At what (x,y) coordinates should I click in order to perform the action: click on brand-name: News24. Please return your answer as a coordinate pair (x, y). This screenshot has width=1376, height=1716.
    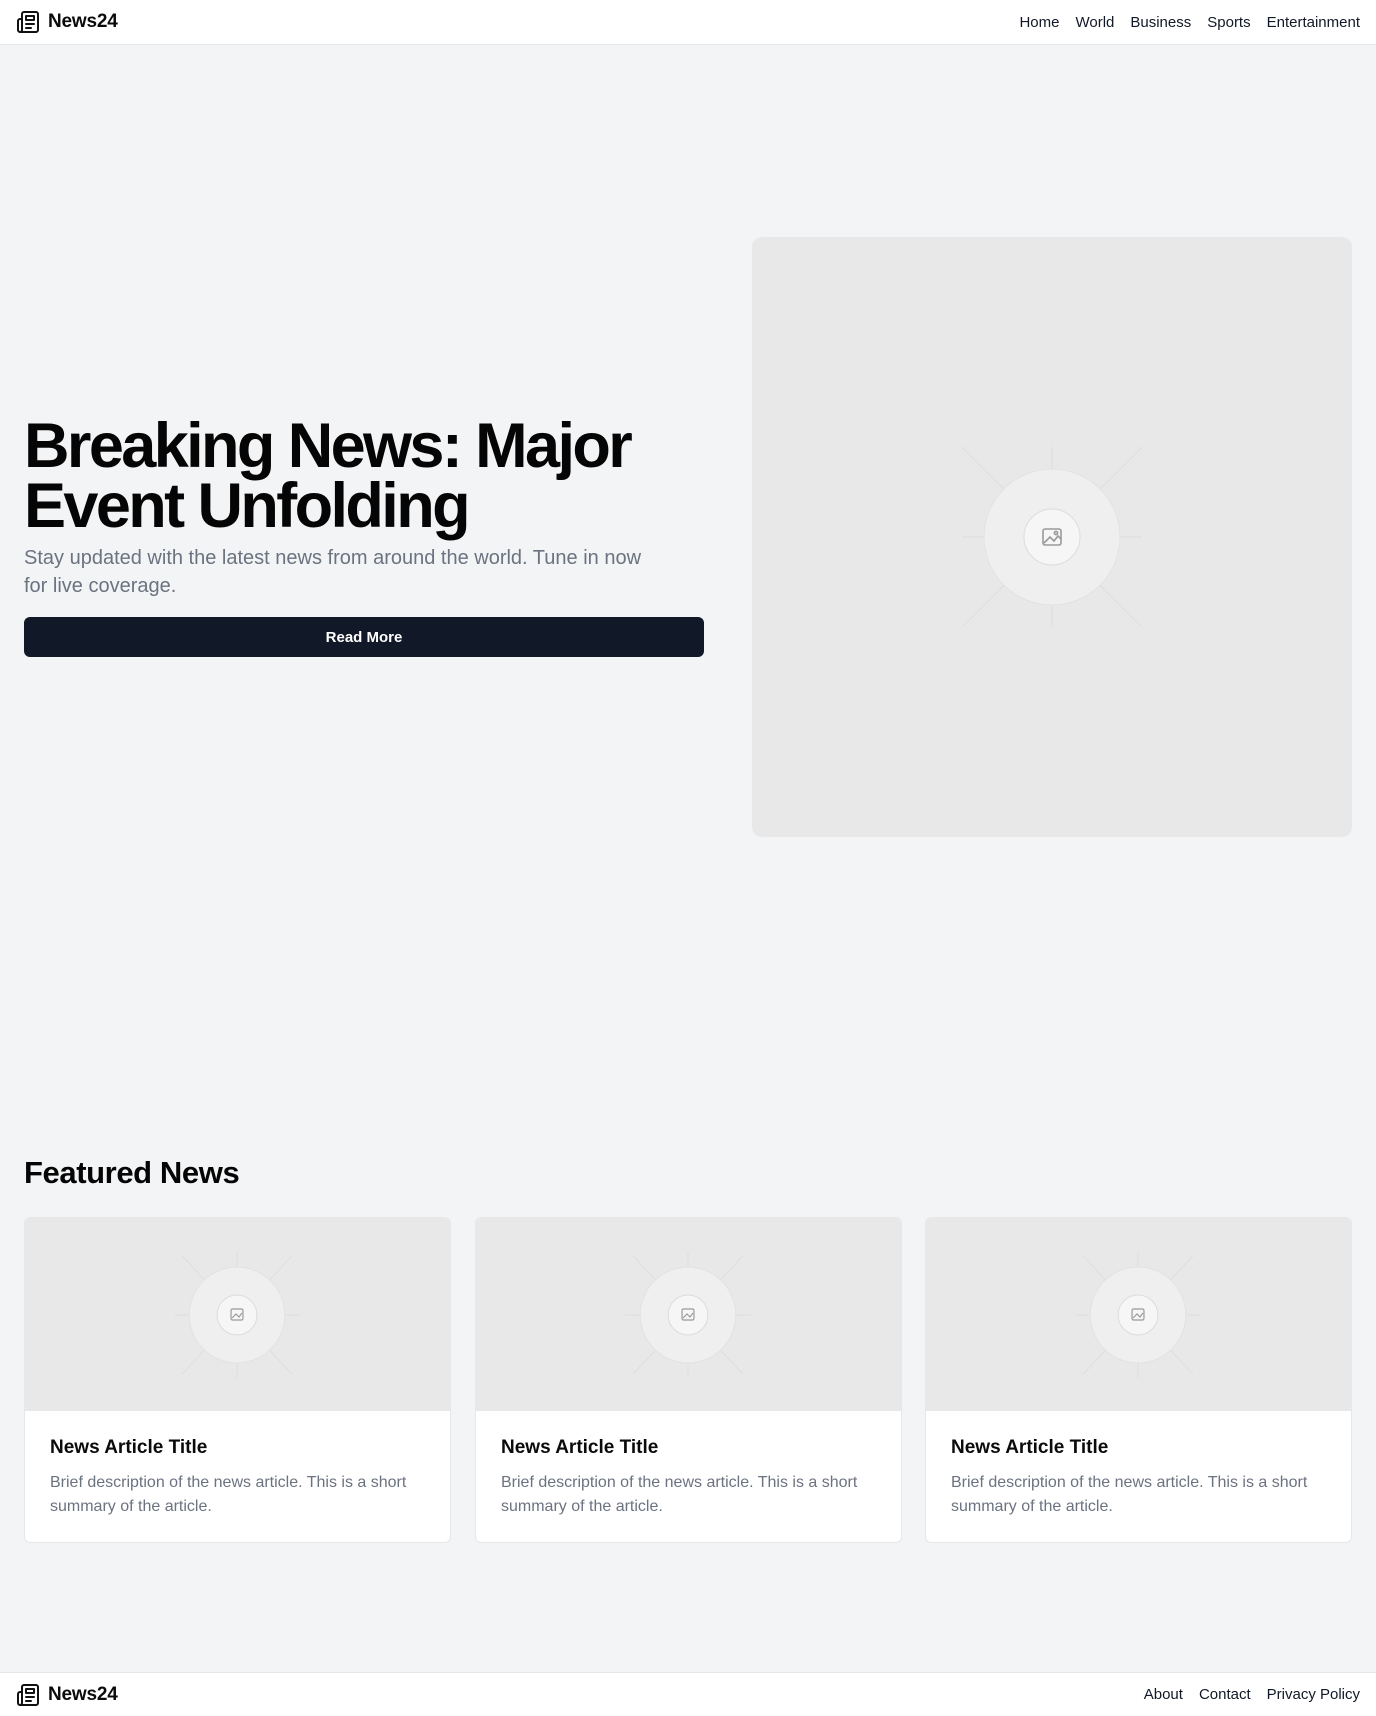
    Looking at the image, I should click on (83, 21).